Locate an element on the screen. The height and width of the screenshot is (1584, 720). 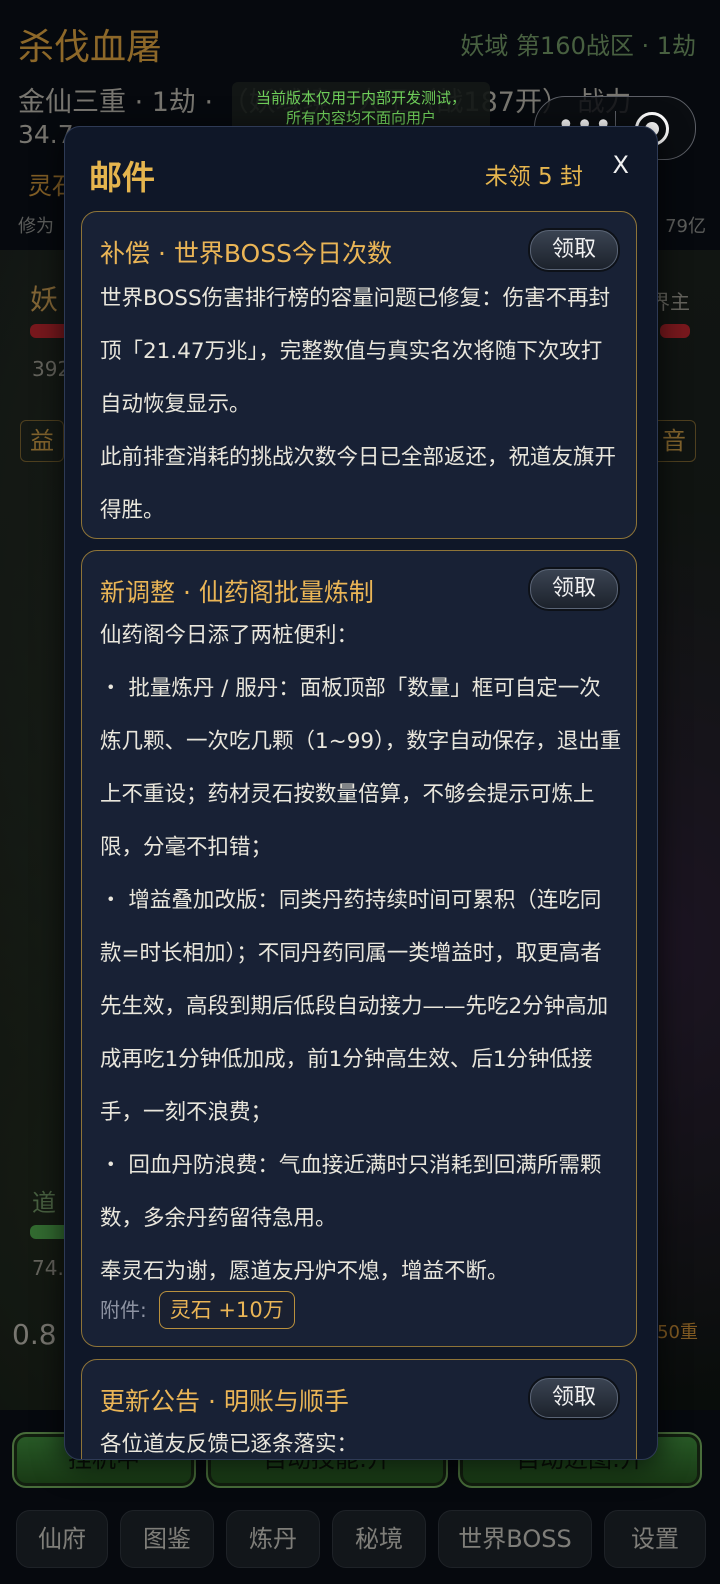
dev-notice-line2: 所有内容均不面向用户 is located at coordinates (360, 118).